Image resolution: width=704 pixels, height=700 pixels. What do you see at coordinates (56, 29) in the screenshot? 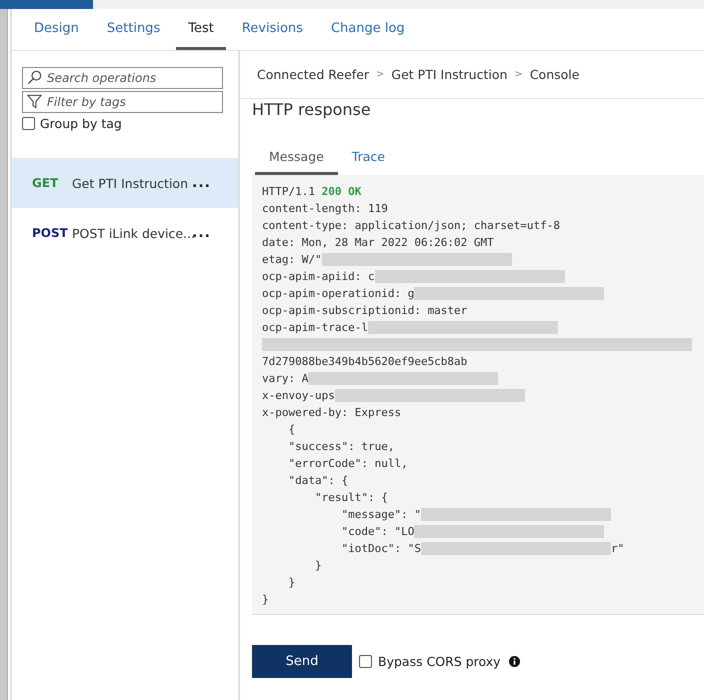
I see `tab: Design` at bounding box center [56, 29].